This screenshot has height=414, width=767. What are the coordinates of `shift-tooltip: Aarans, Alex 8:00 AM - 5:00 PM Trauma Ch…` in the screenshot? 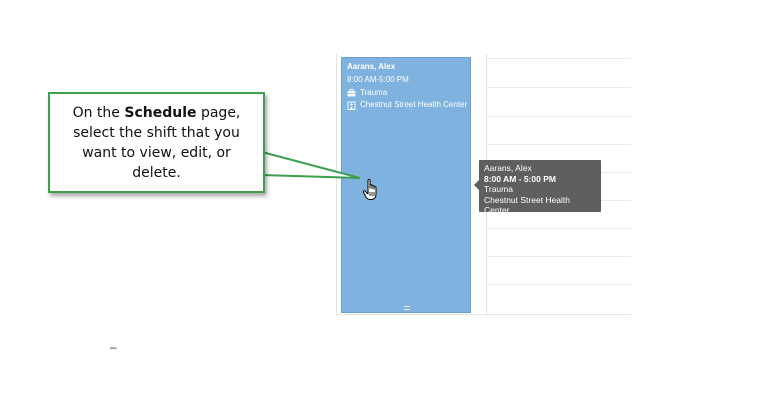 It's located at (537, 187).